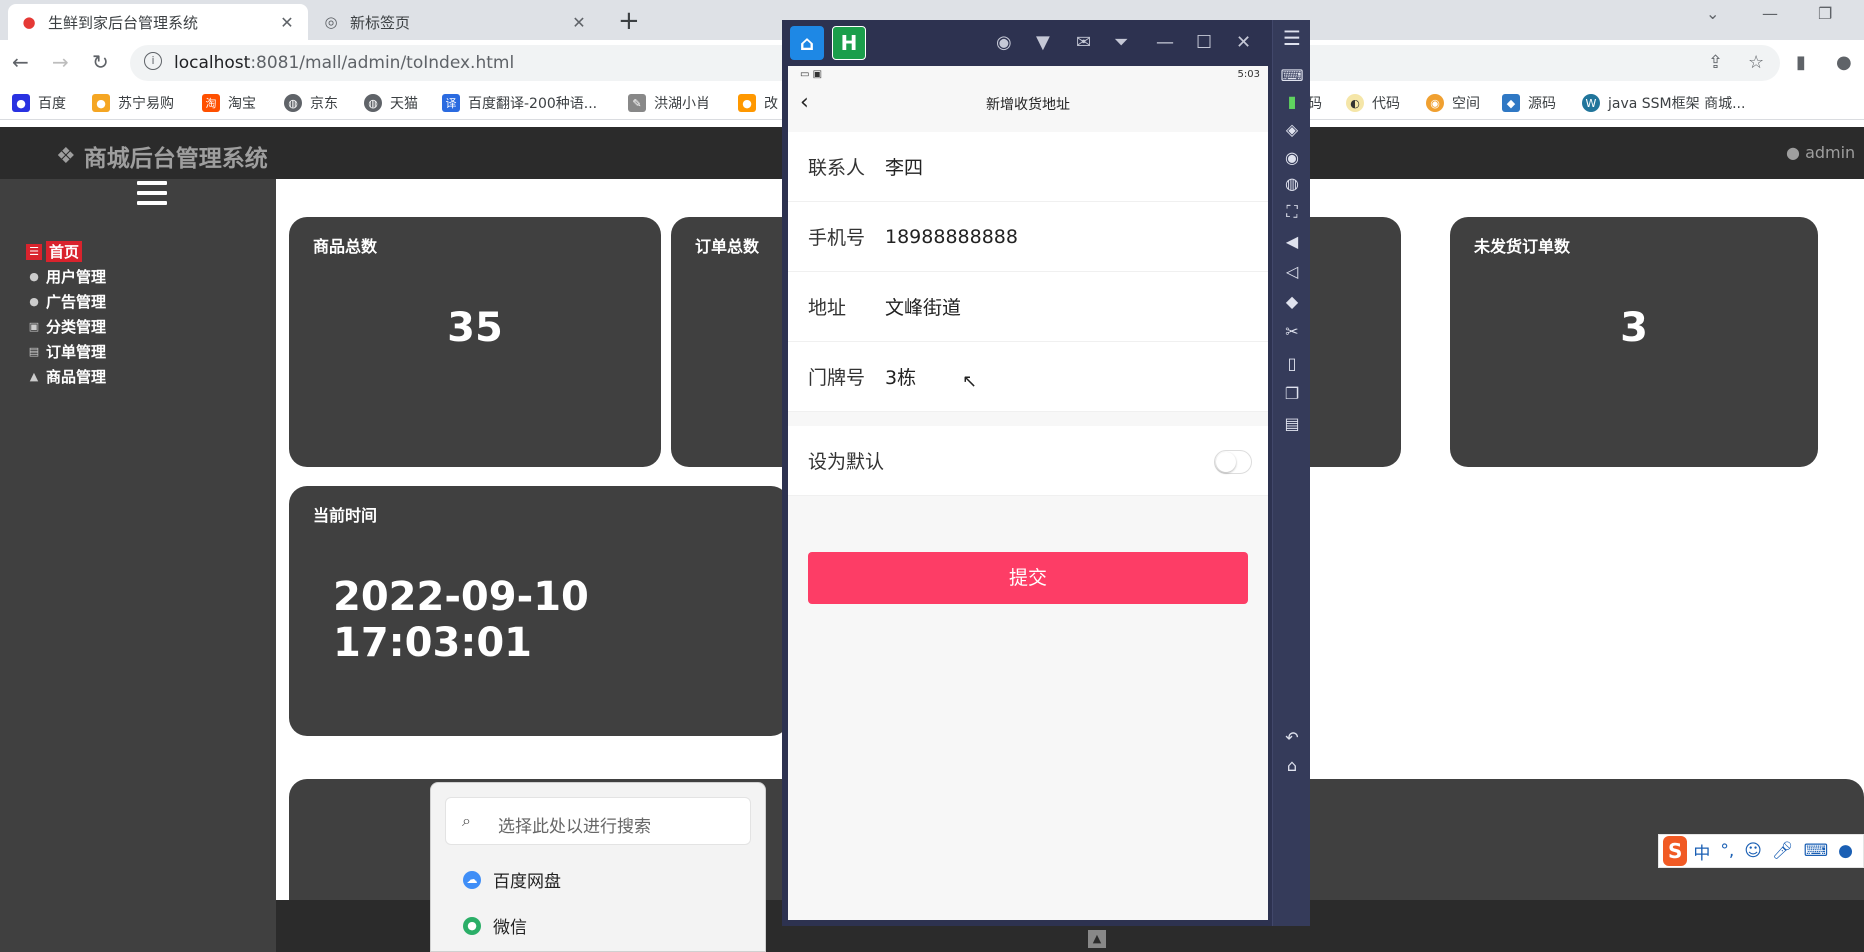 Image resolution: width=1864 pixels, height=952 pixels. What do you see at coordinates (900, 376) in the screenshot?
I see `door-number-input: 3栋` at bounding box center [900, 376].